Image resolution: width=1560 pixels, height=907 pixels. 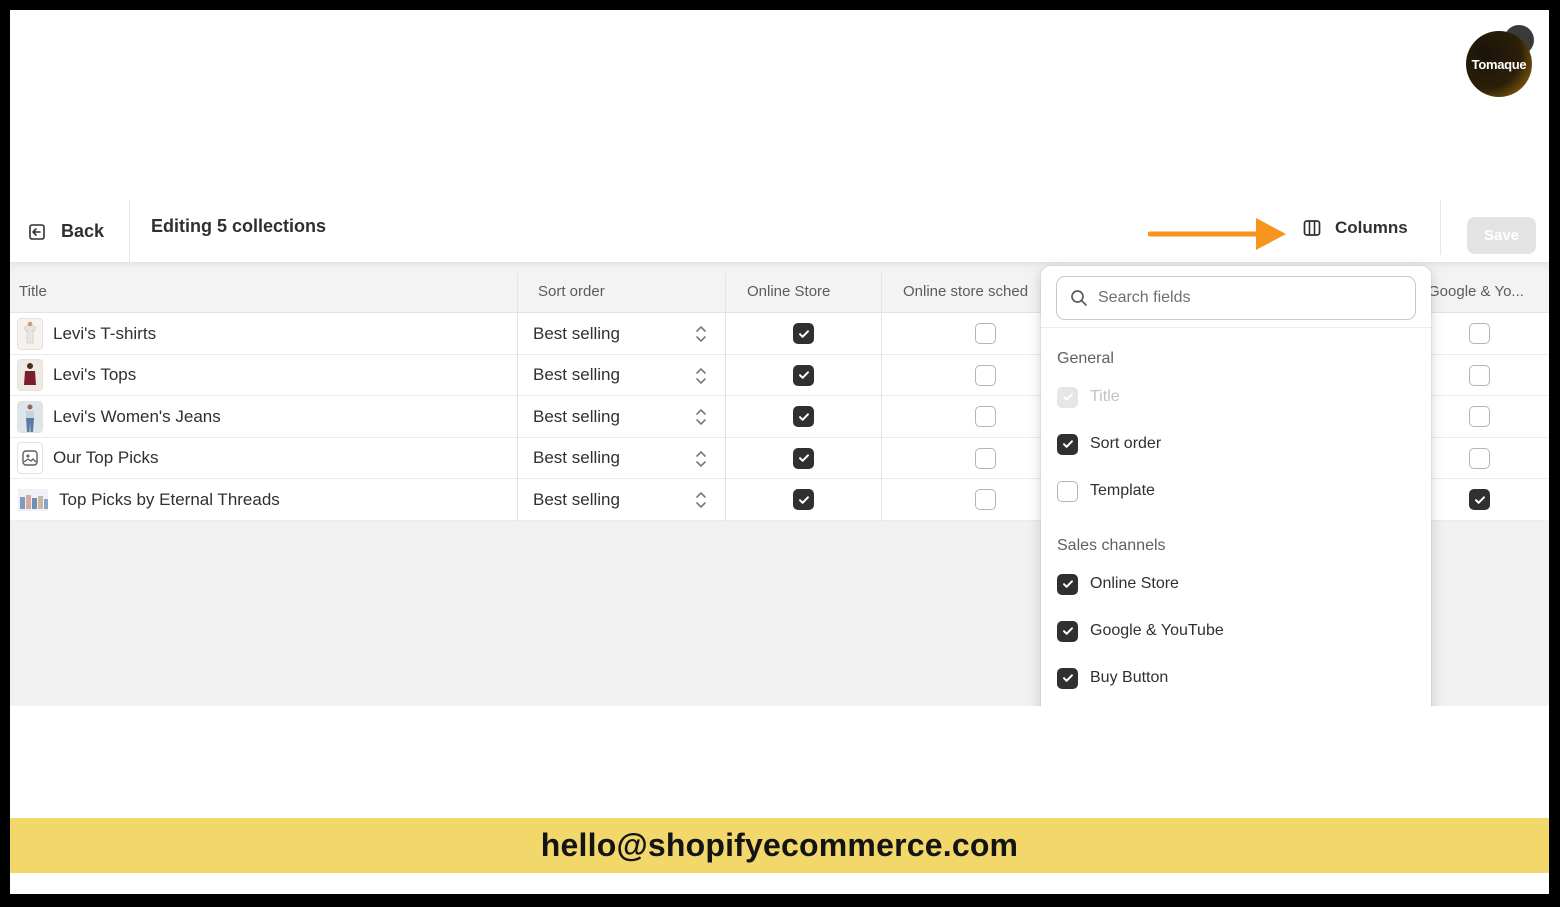 What do you see at coordinates (1105, 396) in the screenshot?
I see `option-label: Title` at bounding box center [1105, 396].